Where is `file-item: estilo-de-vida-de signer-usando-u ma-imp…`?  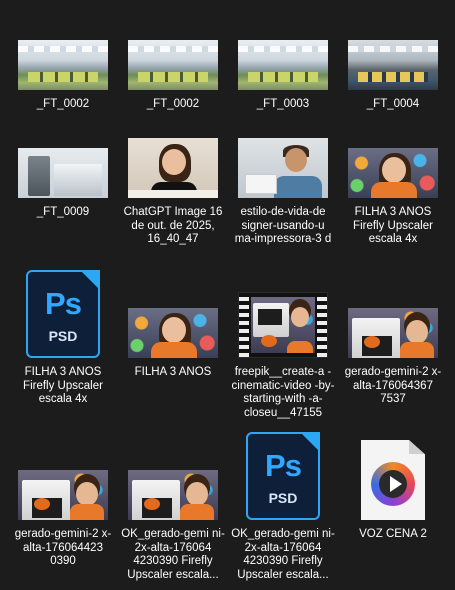
file-item: estilo-de-vida-de signer-usando-u ma-imp… is located at coordinates (283, 177).